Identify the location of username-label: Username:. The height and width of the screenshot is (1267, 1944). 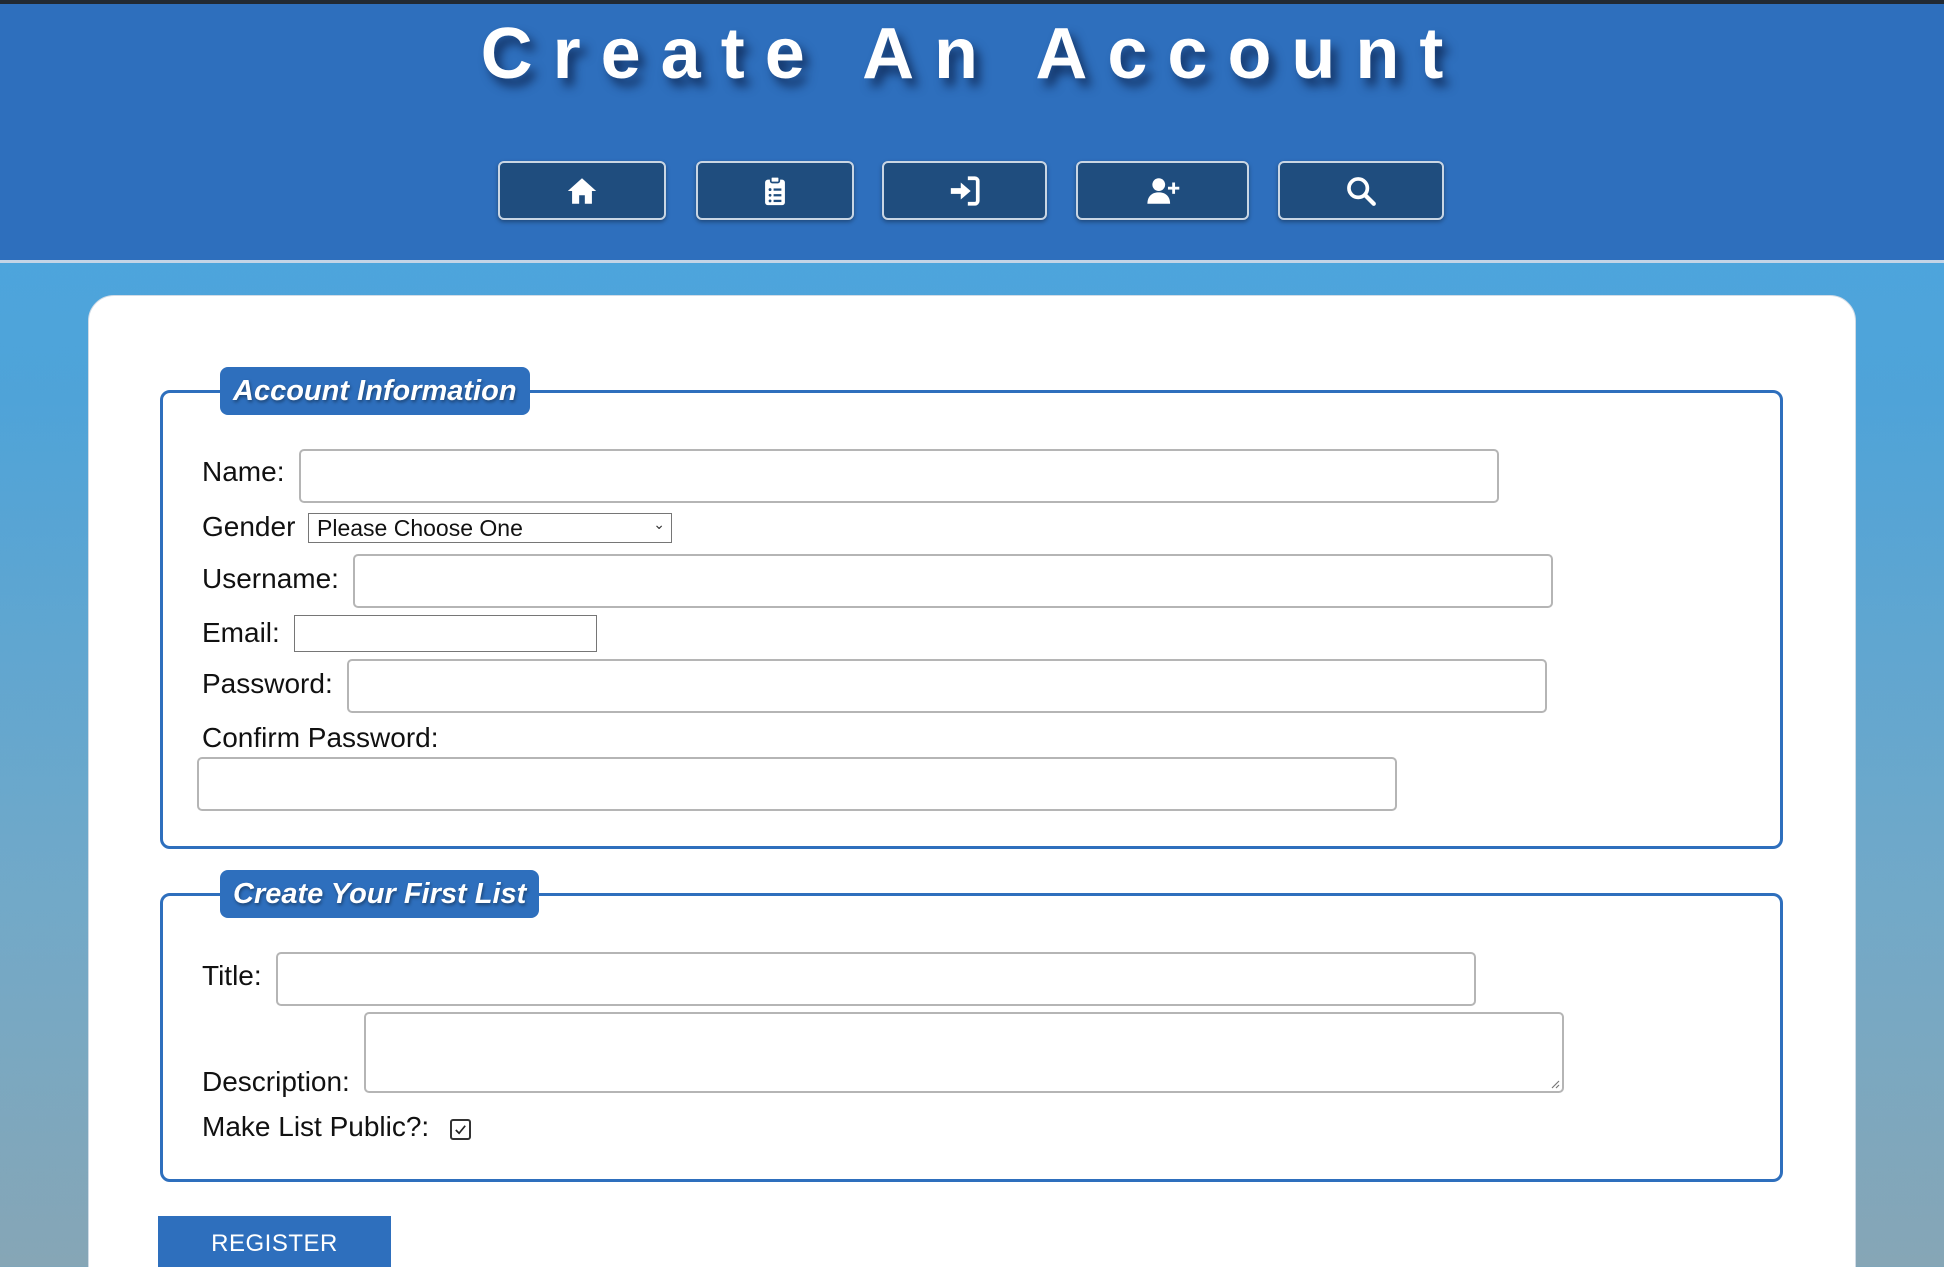
(270, 578).